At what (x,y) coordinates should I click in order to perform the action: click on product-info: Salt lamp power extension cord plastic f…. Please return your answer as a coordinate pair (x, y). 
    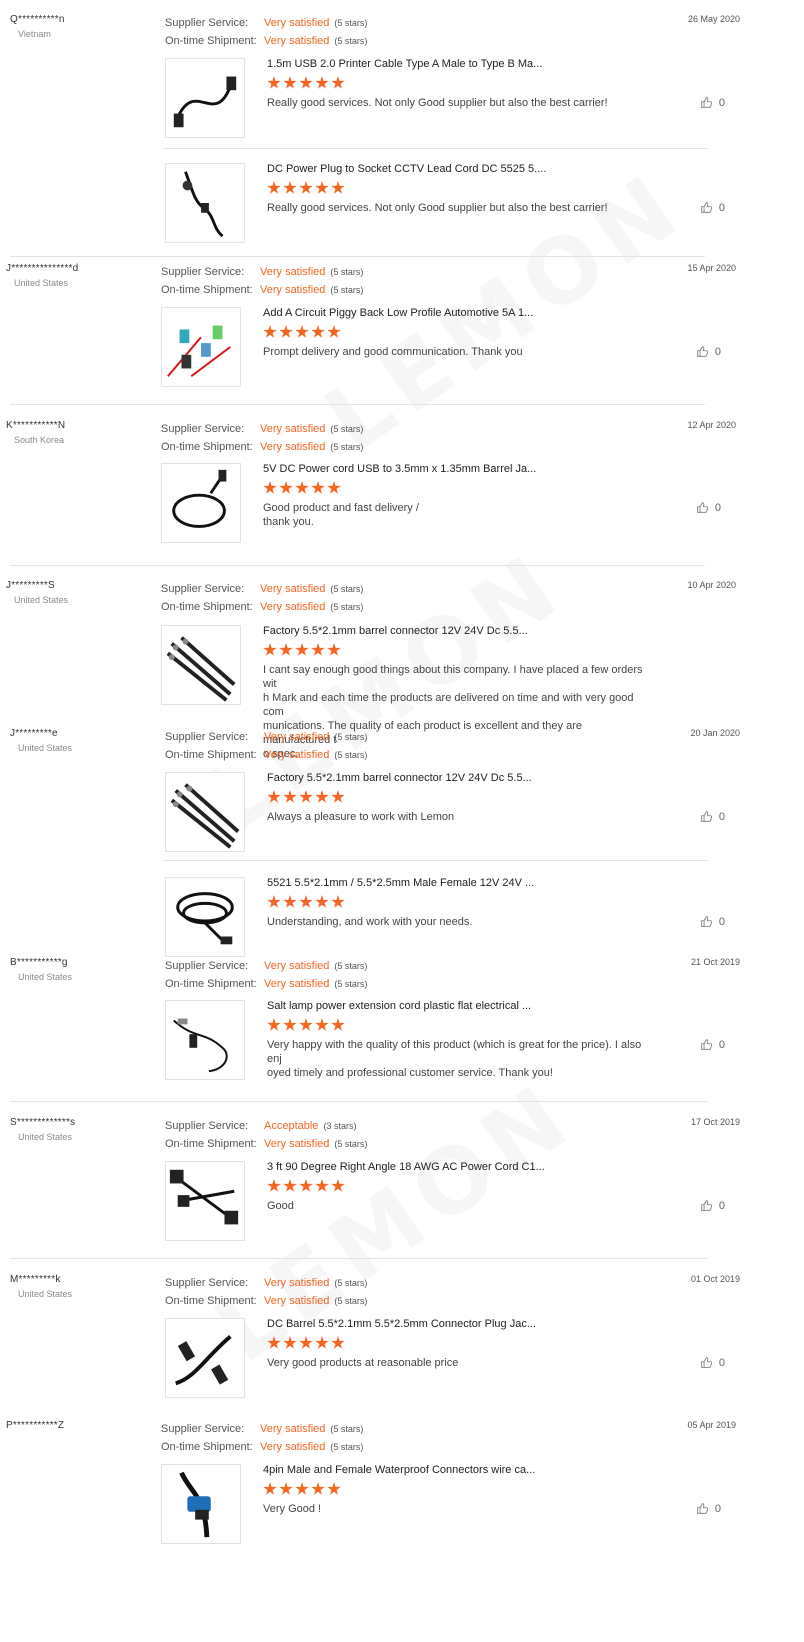
    Looking at the image, I should click on (457, 1040).